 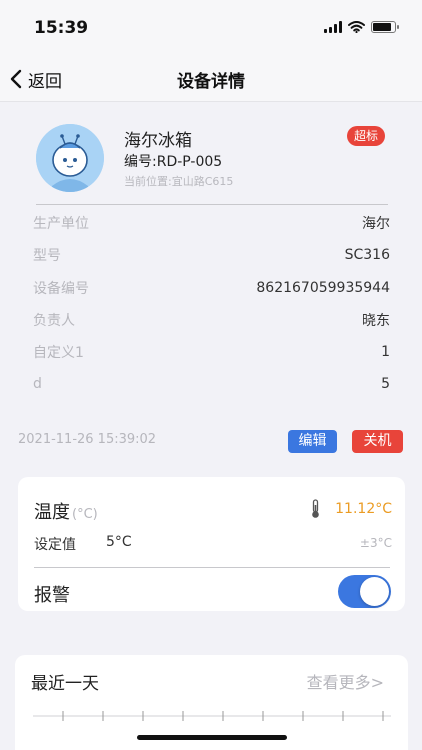 I want to click on page-title: 设备详情, so click(x=211, y=82).